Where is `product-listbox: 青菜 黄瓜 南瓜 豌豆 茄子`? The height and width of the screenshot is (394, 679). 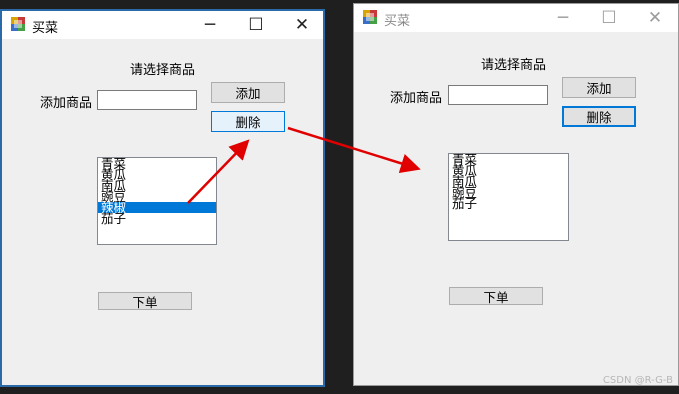
product-listbox: 青菜 黄瓜 南瓜 豌豆 茄子 is located at coordinates (508, 197).